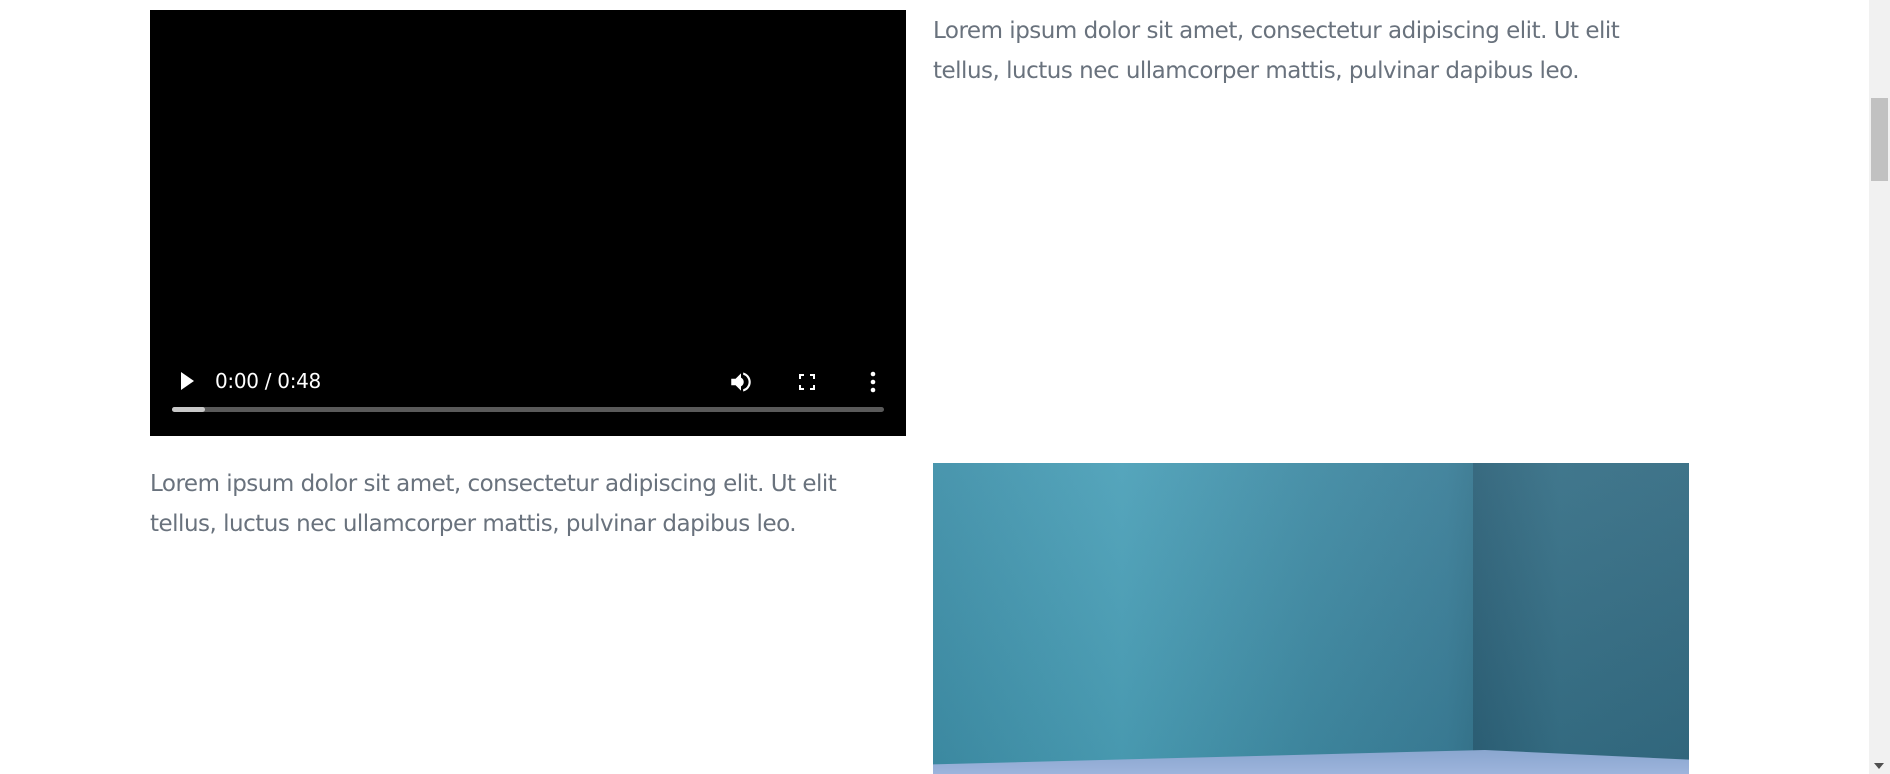 The height and width of the screenshot is (774, 1890). I want to click on play-button, so click(187, 381).